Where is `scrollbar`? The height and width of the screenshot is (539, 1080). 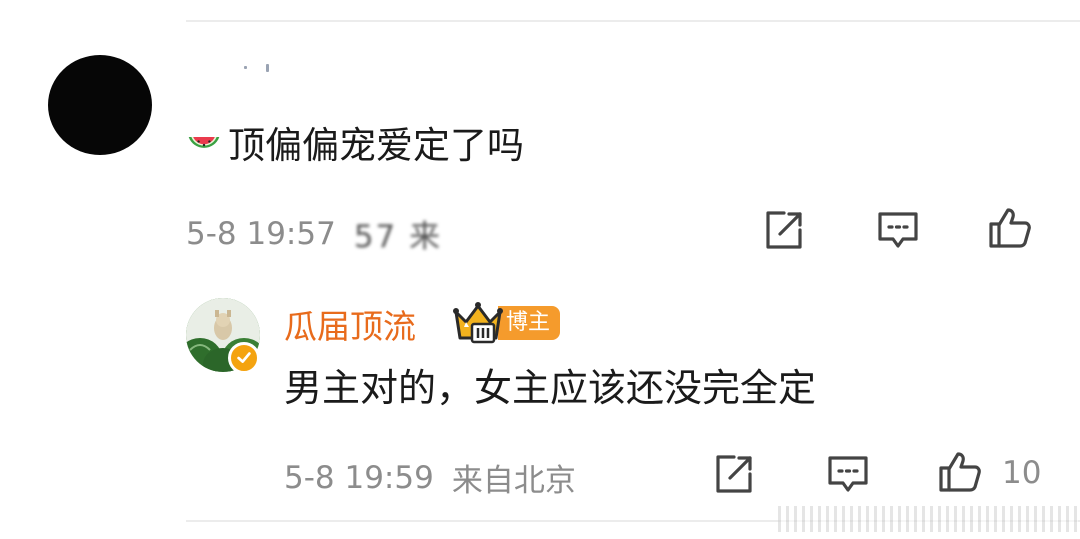
scrollbar is located at coordinates (928, 519).